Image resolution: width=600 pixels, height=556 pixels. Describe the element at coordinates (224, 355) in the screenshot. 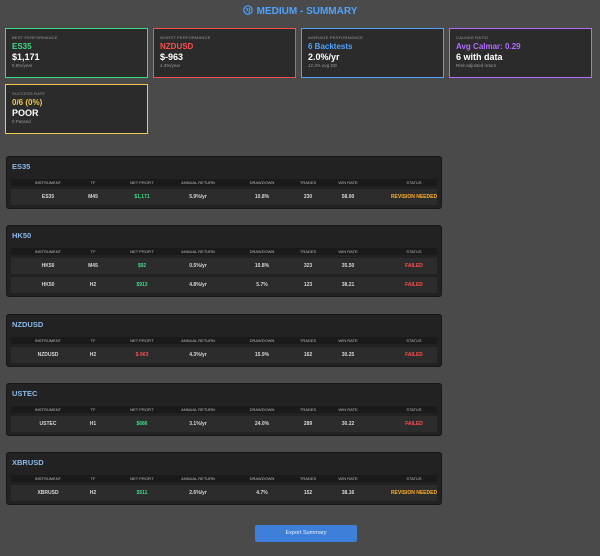

I see `table-row: NZDUSD H2 $-963 4.3%/yr 15.9% 162 30.25 FAILED` at that location.